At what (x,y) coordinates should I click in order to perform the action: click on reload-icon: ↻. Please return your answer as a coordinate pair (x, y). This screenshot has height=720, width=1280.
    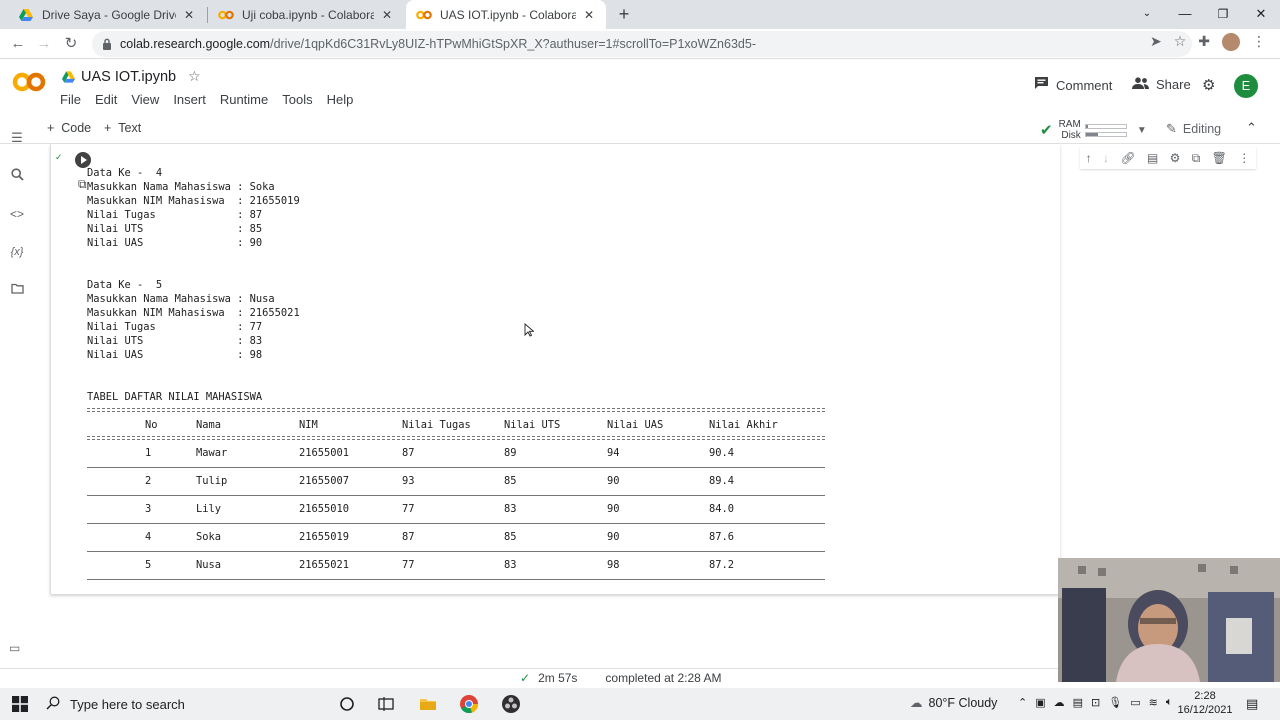
    Looking at the image, I should click on (71, 44).